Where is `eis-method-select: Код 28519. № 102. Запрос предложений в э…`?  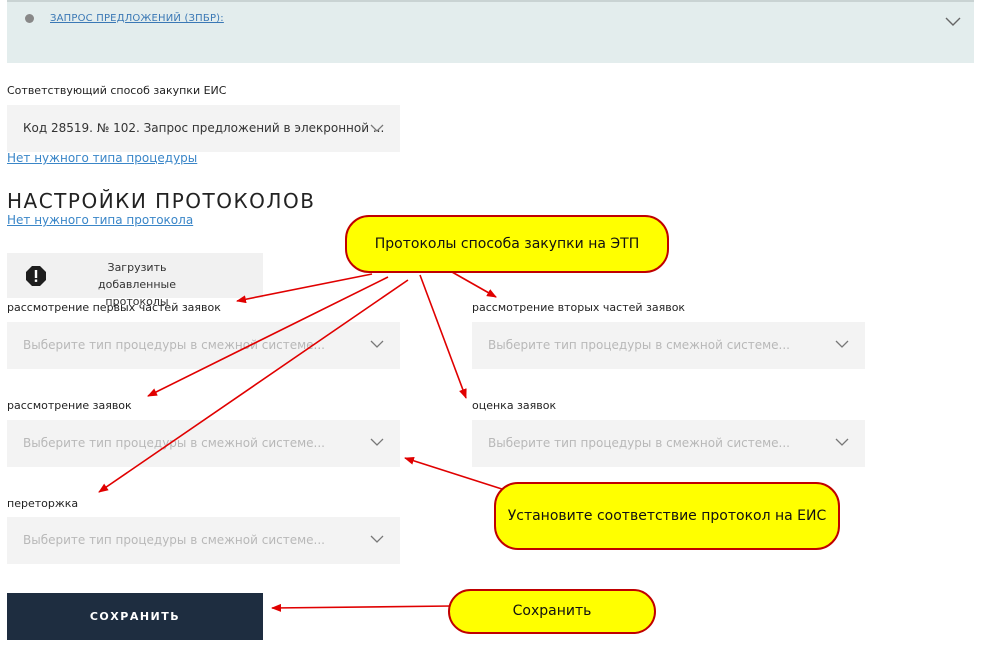 eis-method-select: Код 28519. № 102. Запрос предложений в э… is located at coordinates (203, 128).